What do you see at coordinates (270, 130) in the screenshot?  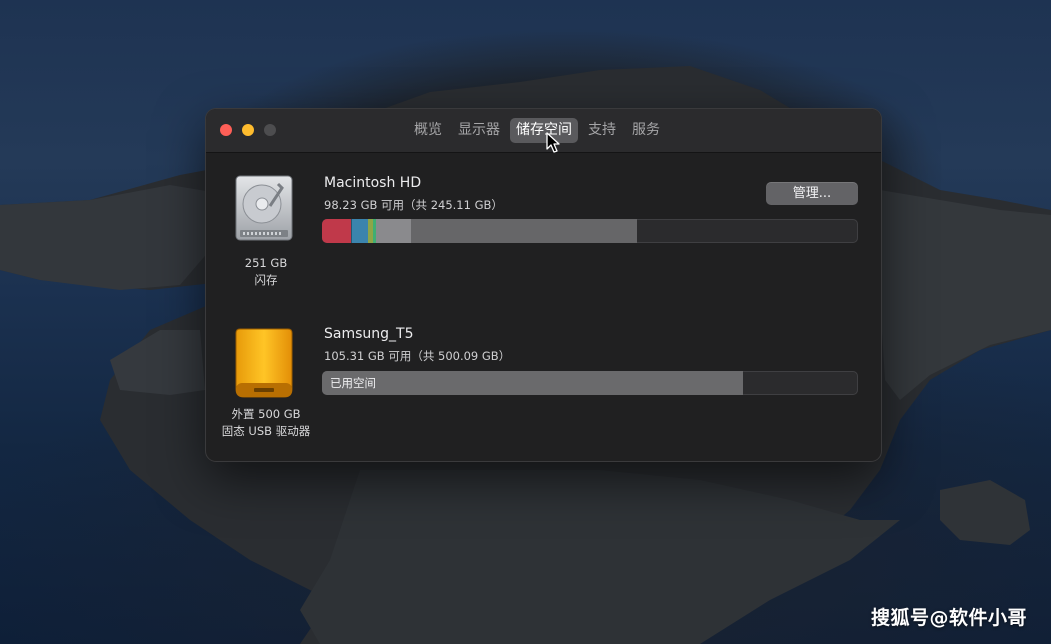 I see `zoom-button` at bounding box center [270, 130].